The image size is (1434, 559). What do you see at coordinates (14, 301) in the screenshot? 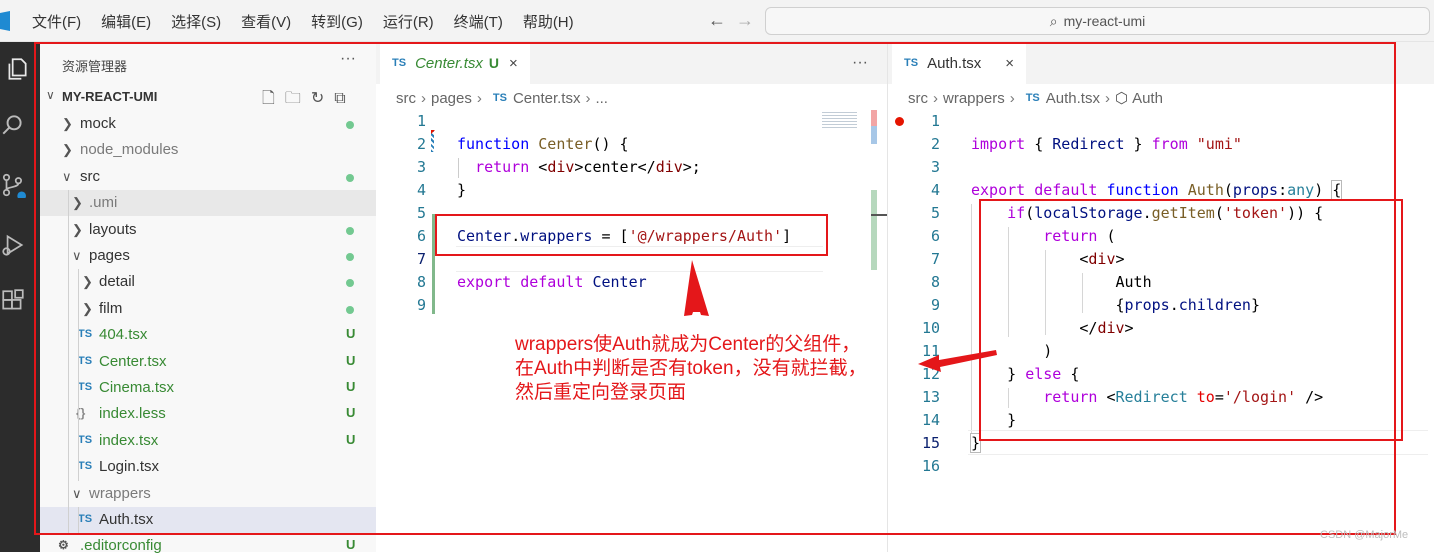
I see `extensions-icon` at bounding box center [14, 301].